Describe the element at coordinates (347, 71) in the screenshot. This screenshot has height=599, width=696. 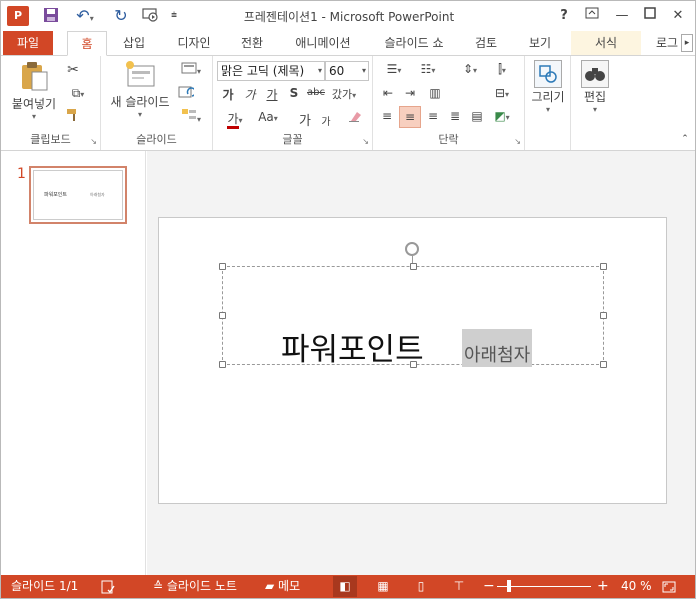
I see `font-size-combo: 60 ▾` at that location.